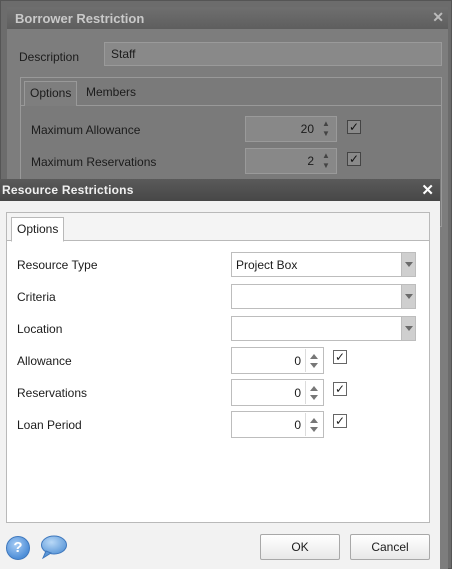  I want to click on maximum-reservations-field: 2 ▲ ▼, so click(291, 161).